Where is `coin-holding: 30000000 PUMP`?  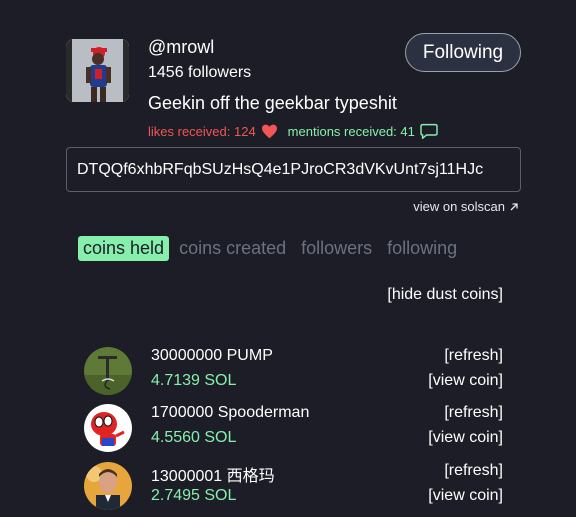
coin-holding: 30000000 PUMP is located at coordinates (212, 355).